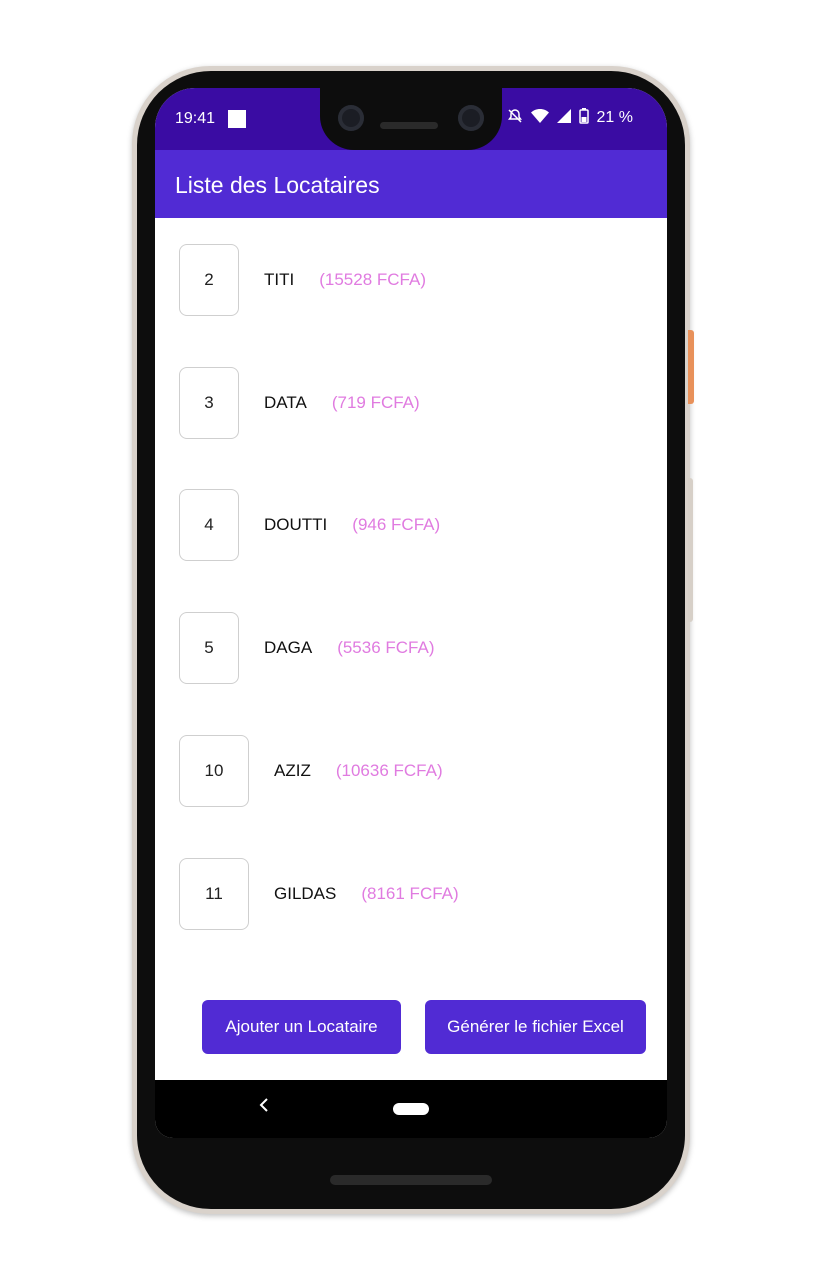 The height and width of the screenshot is (1280, 826). I want to click on tenant-id-badge: 10, so click(214, 771).